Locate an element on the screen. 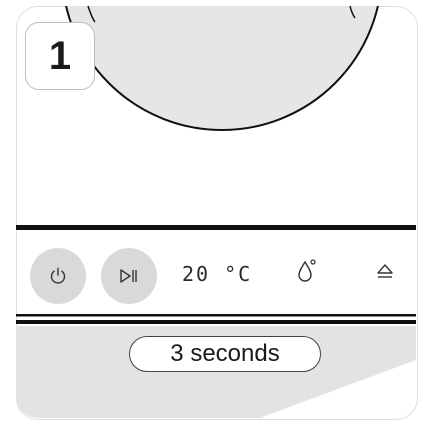  panel-top-edge is located at coordinates (216, 227).